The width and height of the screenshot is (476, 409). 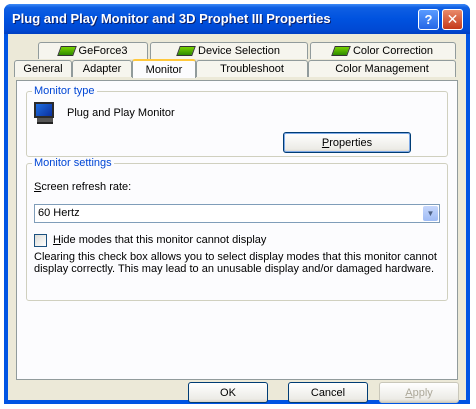 I want to click on tab-color-correction: Color Correction, so click(x=383, y=50).